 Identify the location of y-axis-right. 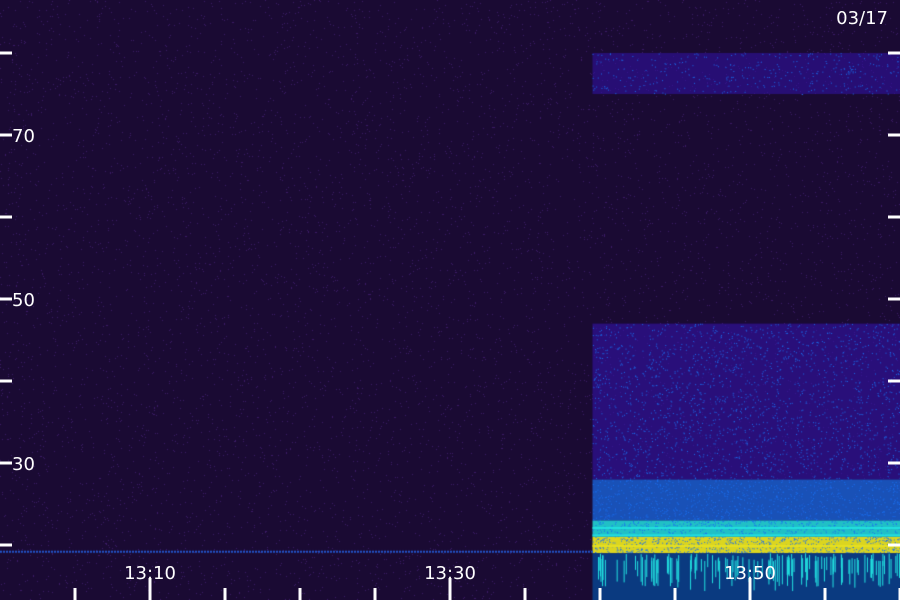
(894, 299).